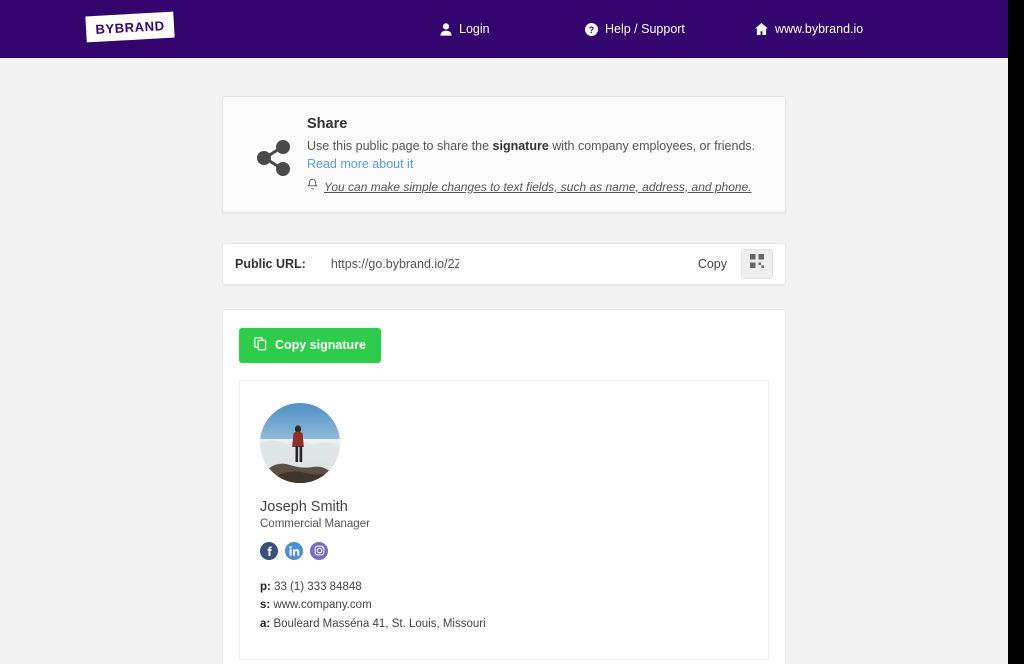  Describe the element at coordinates (379, 623) in the screenshot. I see `signature-detail-address-value: Bouleard Masséna 41, St. Louis, Missouri` at that location.